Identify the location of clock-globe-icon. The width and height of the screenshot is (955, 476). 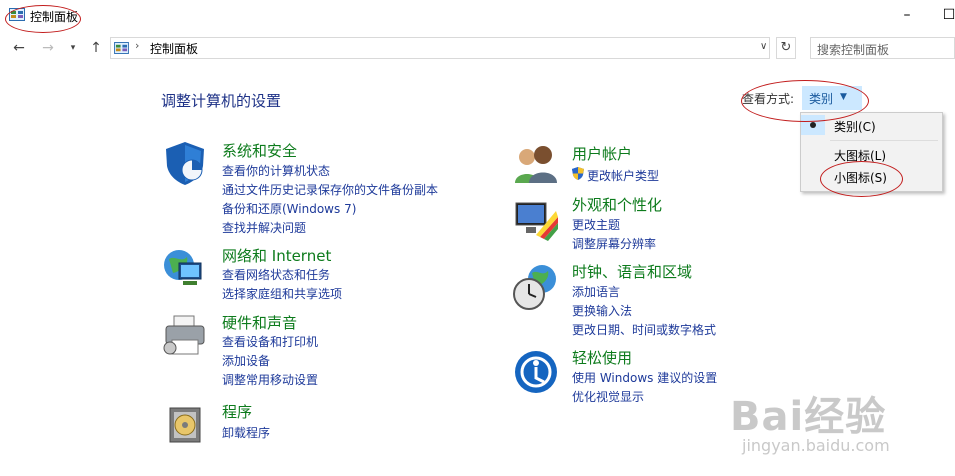
(534, 287).